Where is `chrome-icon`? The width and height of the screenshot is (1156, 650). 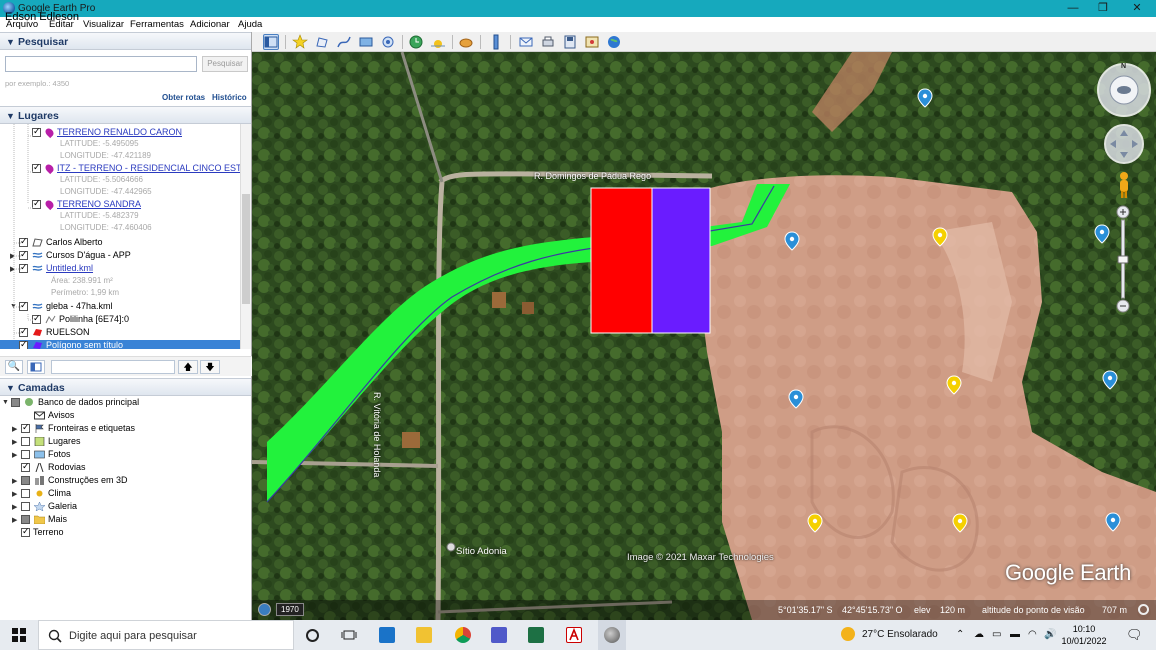 chrome-icon is located at coordinates (463, 635).